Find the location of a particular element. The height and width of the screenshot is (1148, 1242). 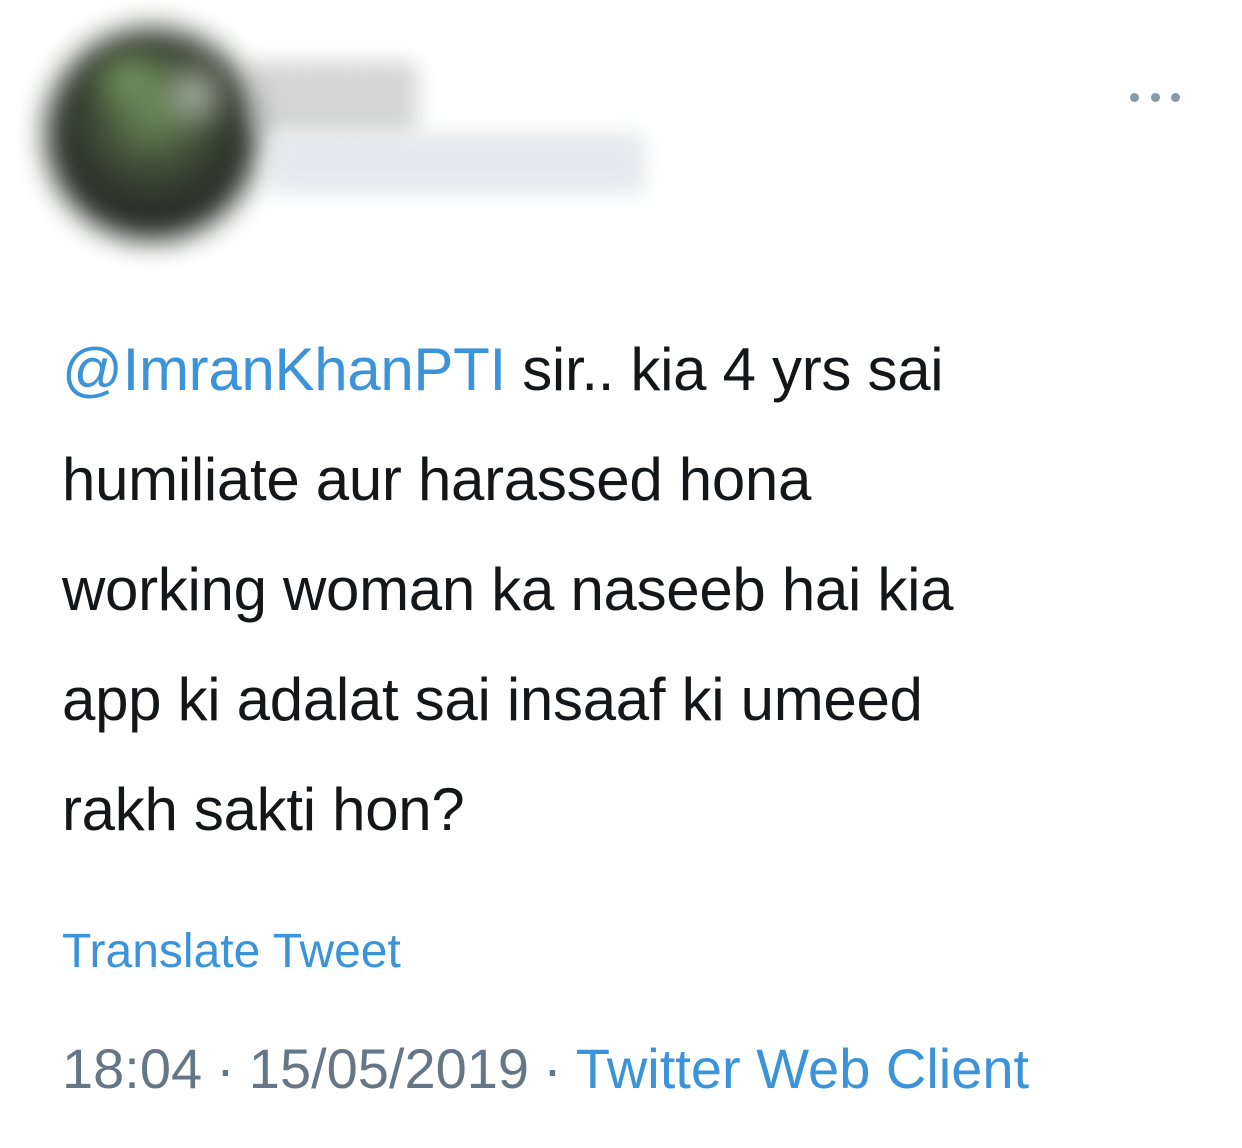

tweet-date: 15/05/2019 is located at coordinates (389, 1068).